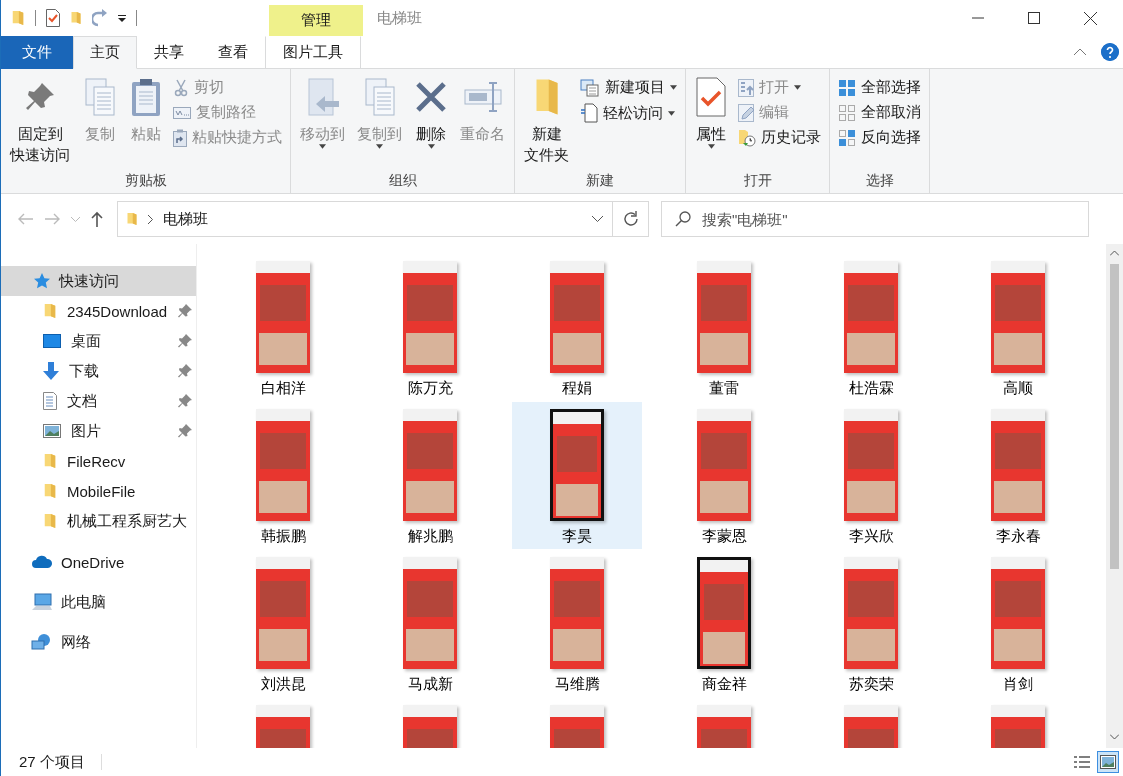 The height and width of the screenshot is (776, 1123). What do you see at coordinates (182, 112) in the screenshot?
I see `path-icon` at bounding box center [182, 112].